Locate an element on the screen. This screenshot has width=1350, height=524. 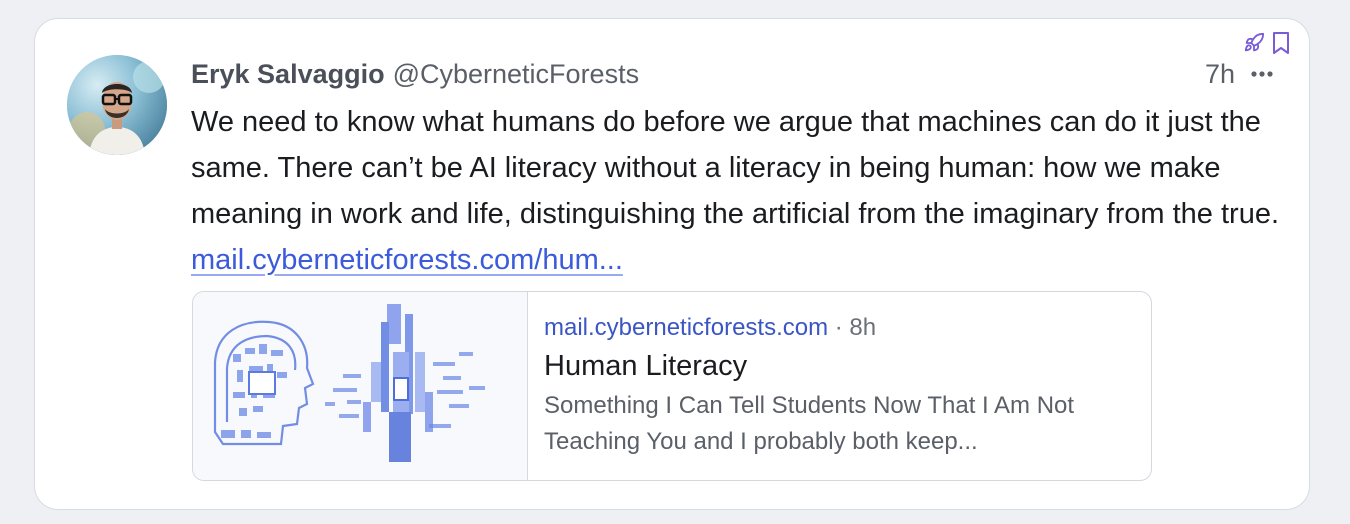
bookmark-icon is located at coordinates (1281, 43).